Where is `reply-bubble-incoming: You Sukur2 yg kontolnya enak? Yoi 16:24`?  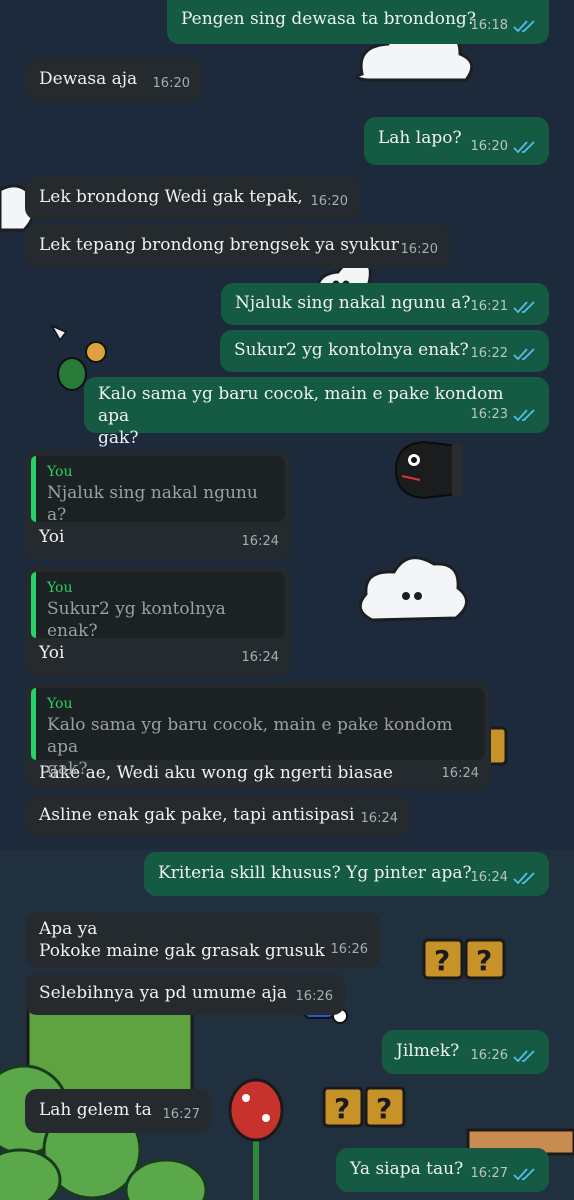
reply-bubble-incoming: You Sukur2 yg kontolnya enak? Yoi 16:24 is located at coordinates (158, 621).